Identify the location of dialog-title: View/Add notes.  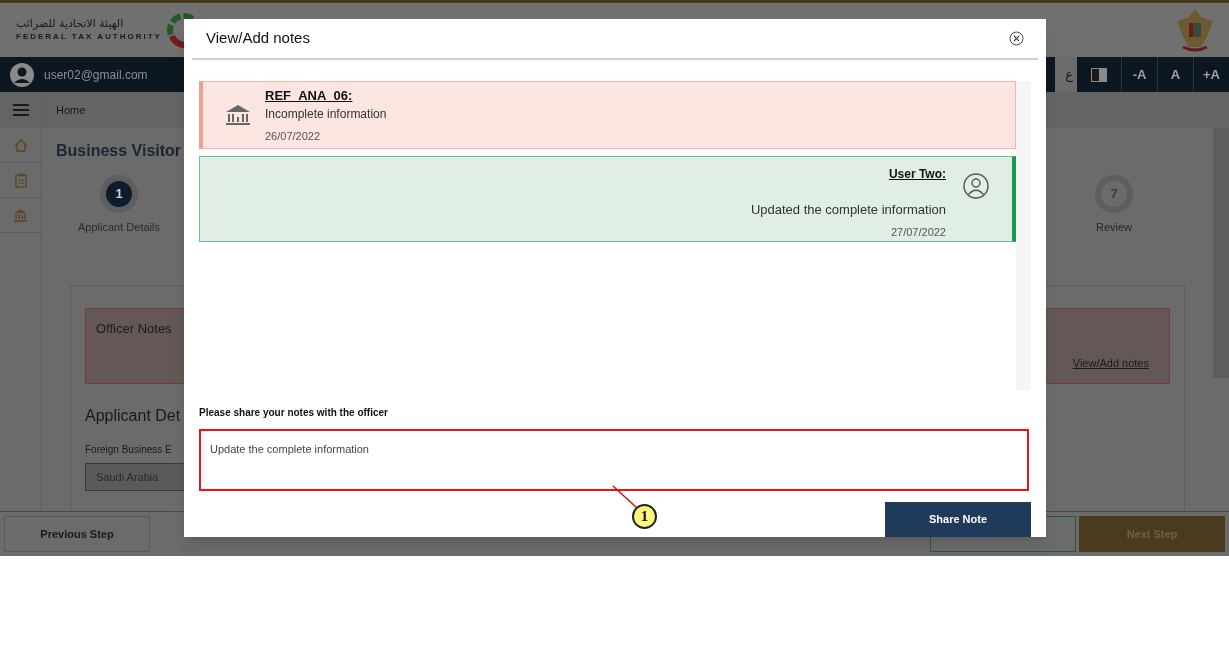
(257, 38).